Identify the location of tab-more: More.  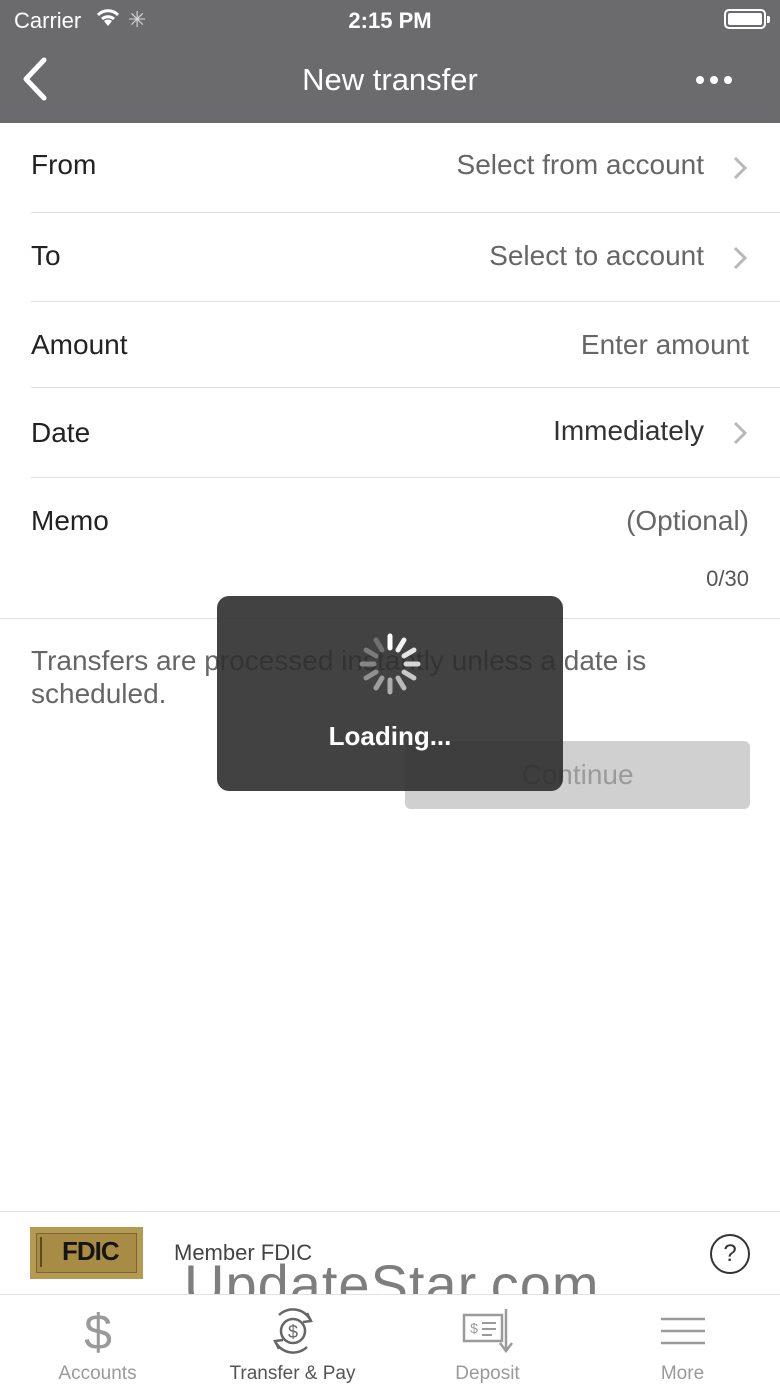
(682, 1341).